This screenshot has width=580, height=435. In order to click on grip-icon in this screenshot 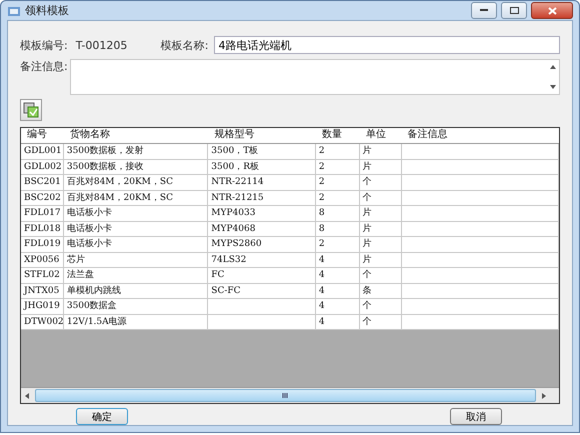, I will do `click(285, 395)`.